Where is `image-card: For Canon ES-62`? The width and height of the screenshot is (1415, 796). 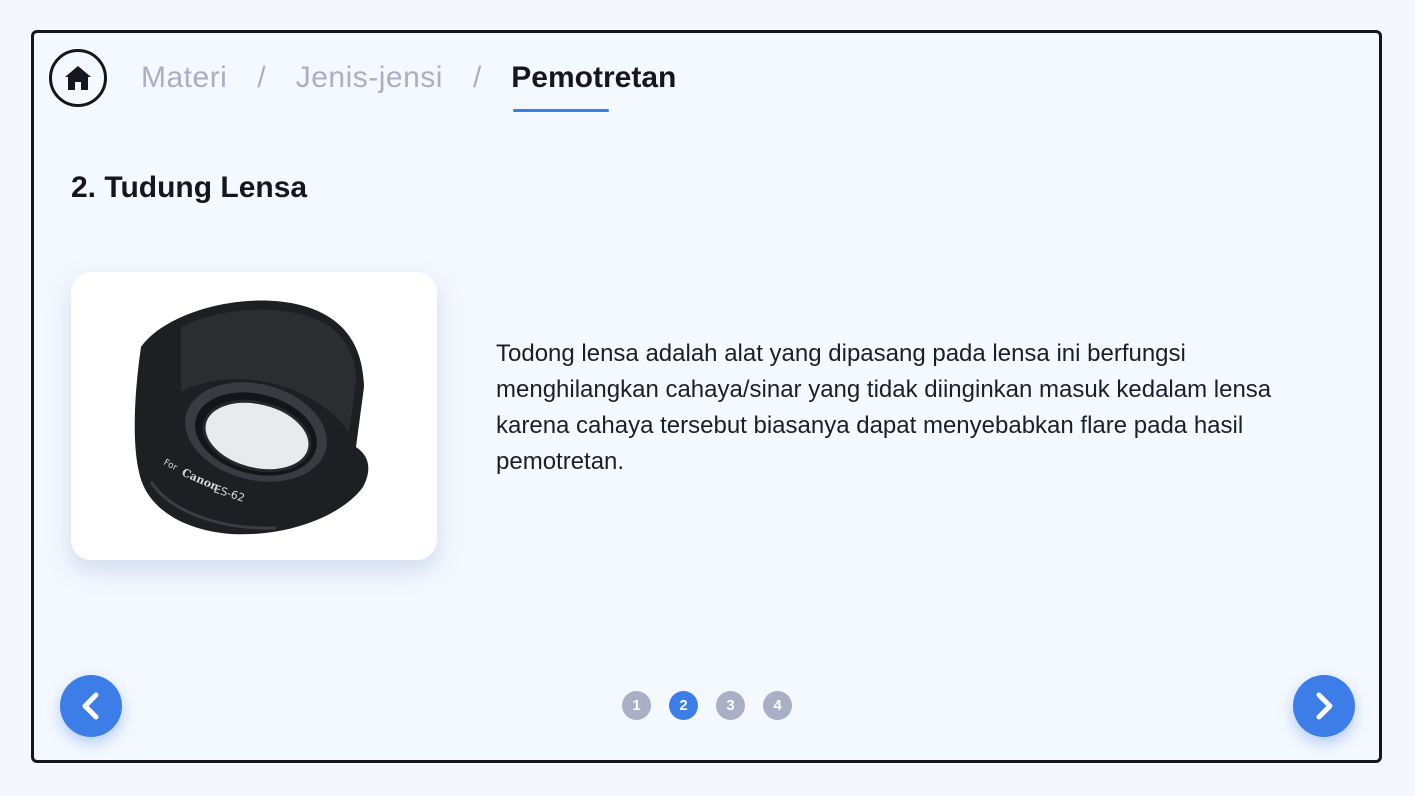
image-card: For Canon ES-62 is located at coordinates (254, 416).